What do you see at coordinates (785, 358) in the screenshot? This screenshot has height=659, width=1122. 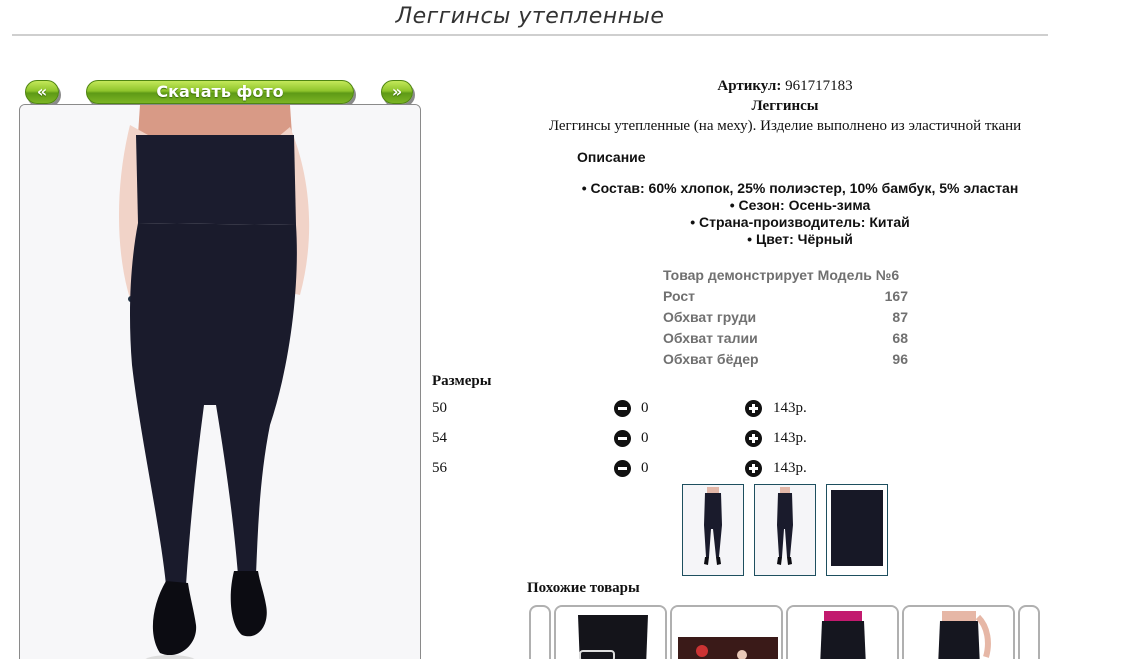 I see `measurement-row: Обхват бёдер 96` at bounding box center [785, 358].